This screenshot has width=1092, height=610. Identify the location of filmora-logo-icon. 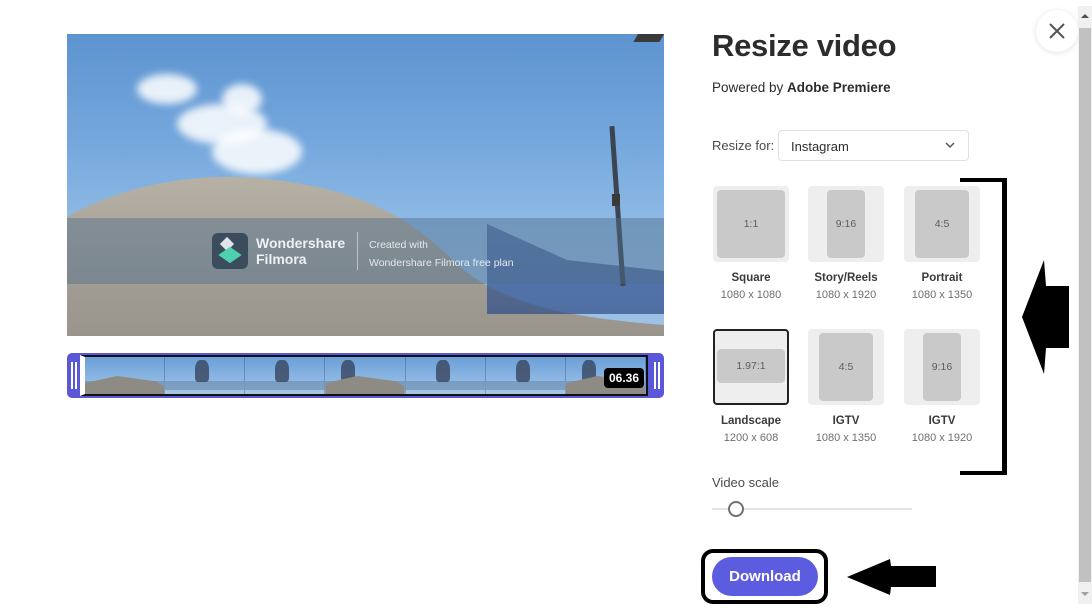
(230, 251).